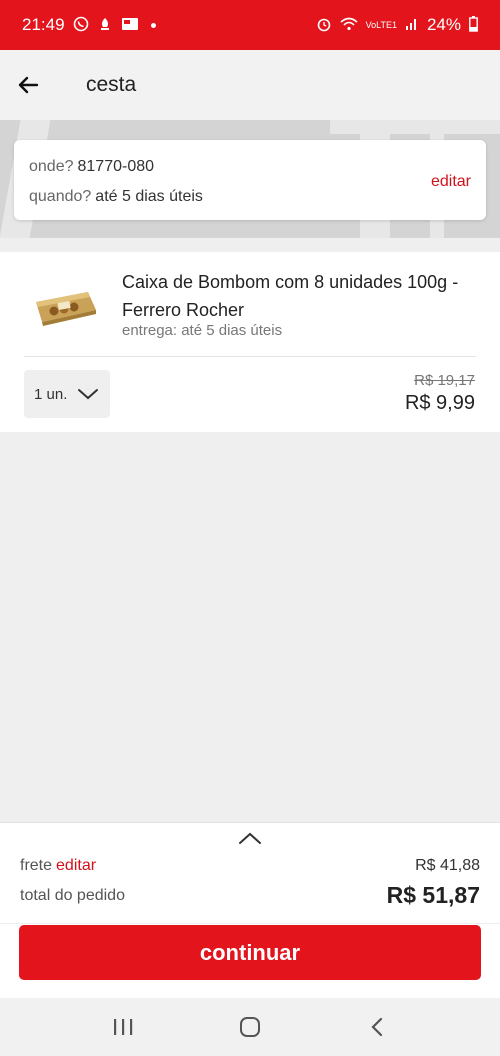  Describe the element at coordinates (43, 24) in the screenshot. I see `status-time: 21:49` at that location.